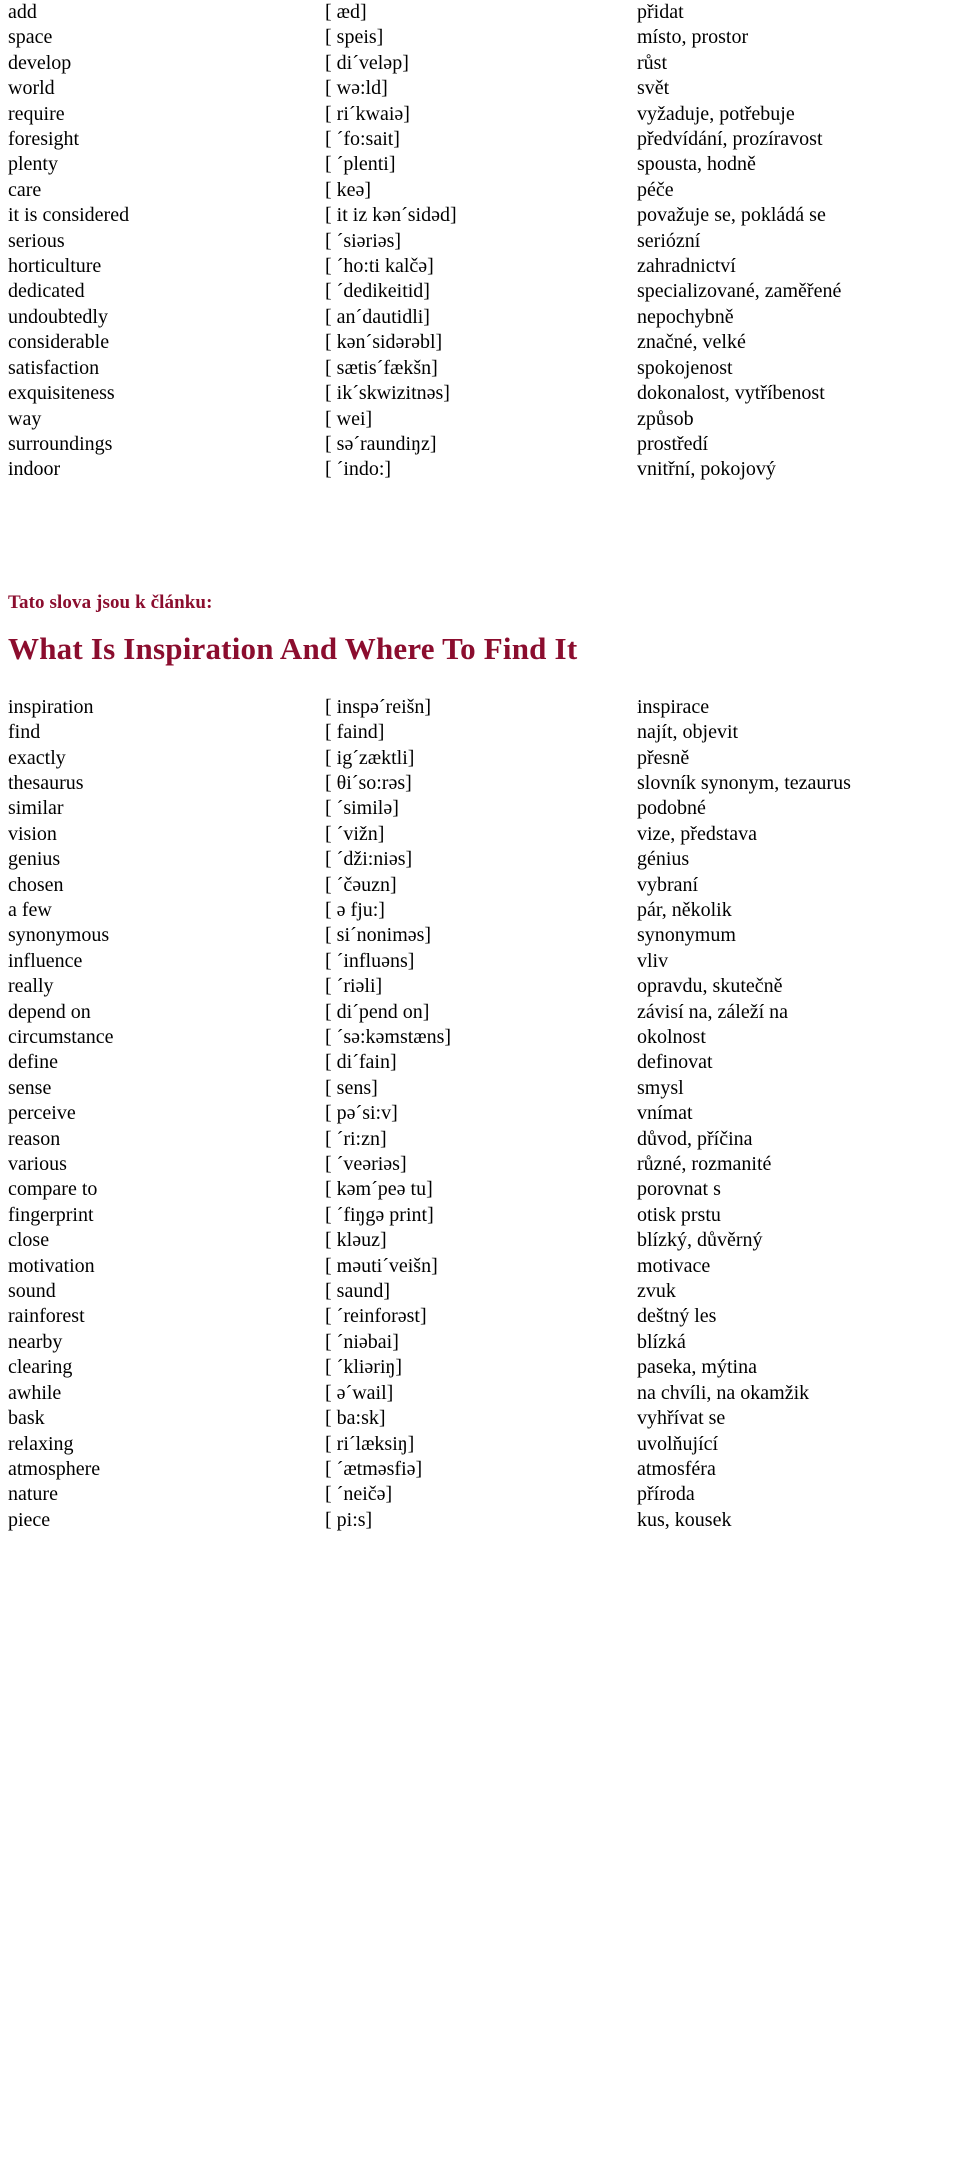 The width and height of the screenshot is (960, 2180). Describe the element at coordinates (391, 215) in the screenshot. I see `phonetic-cell: [ it iz kən´sidəd]` at that location.